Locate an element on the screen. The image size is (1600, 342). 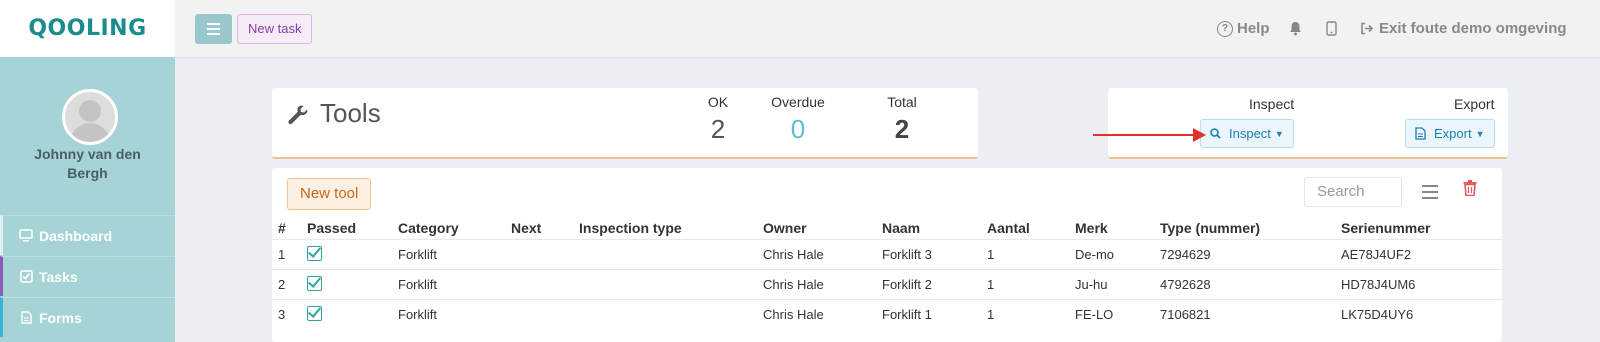
user-name: Johnny van den Bergh is located at coordinates (87, 163).